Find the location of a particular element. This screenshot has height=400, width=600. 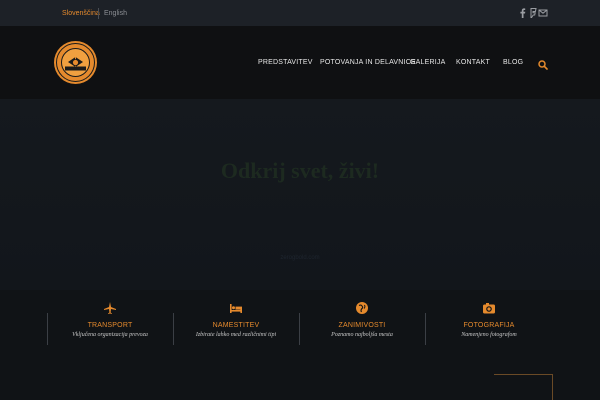

feature-desc-transport: Vključena organizacija prevoza is located at coordinates (110, 335).